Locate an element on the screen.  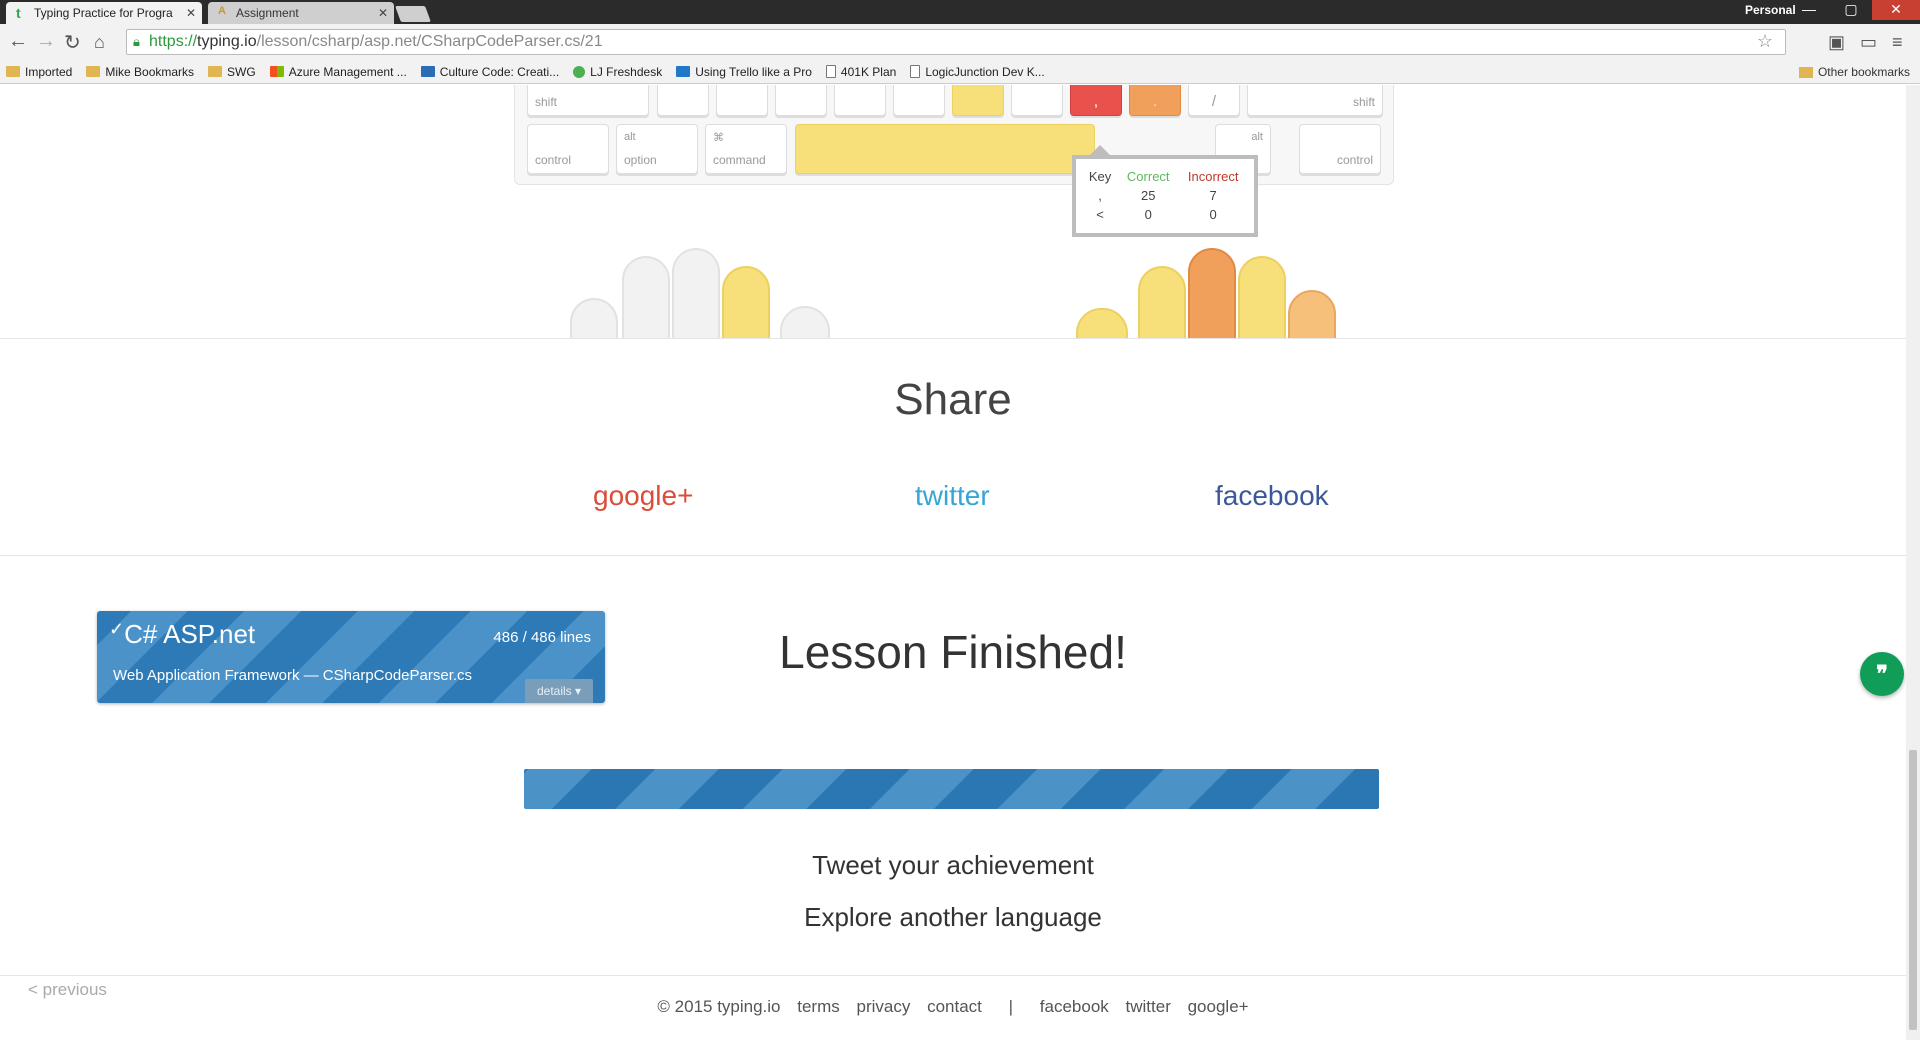
culture-code-icon is located at coordinates (427, 71).